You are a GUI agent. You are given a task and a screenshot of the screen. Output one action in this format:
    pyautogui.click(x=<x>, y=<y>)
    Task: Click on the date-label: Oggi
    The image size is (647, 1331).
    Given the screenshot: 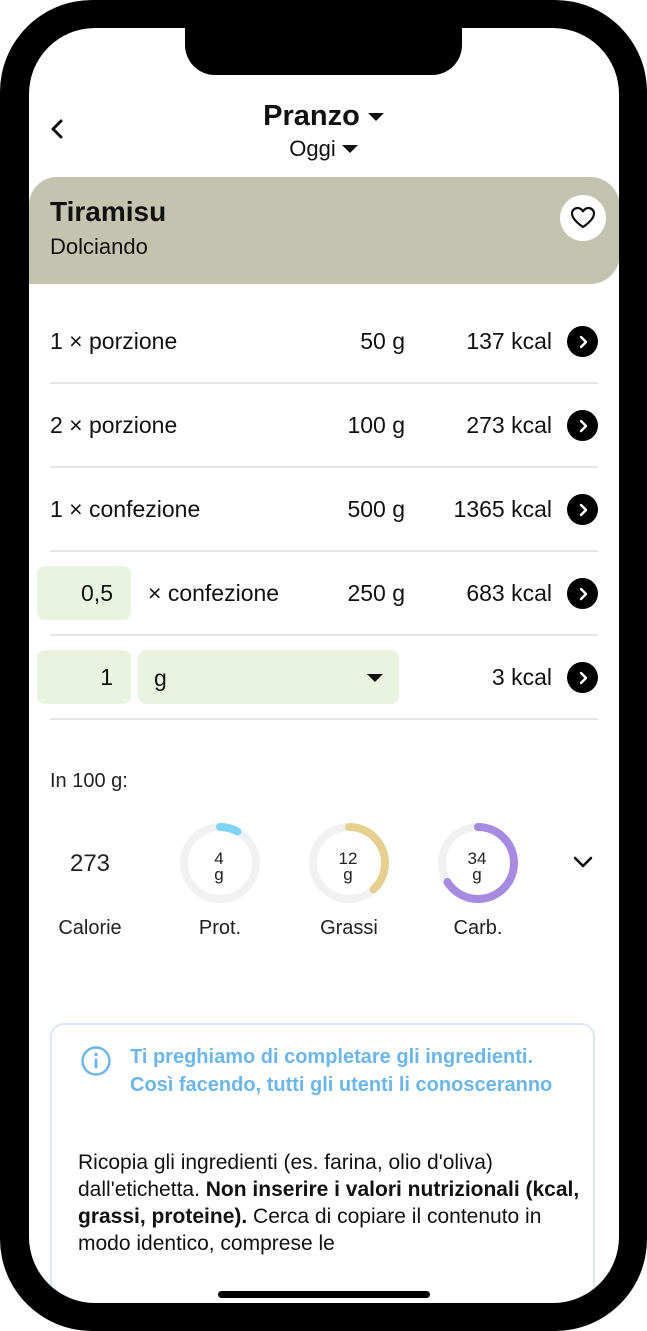 What is the action you would take?
    pyautogui.click(x=312, y=148)
    